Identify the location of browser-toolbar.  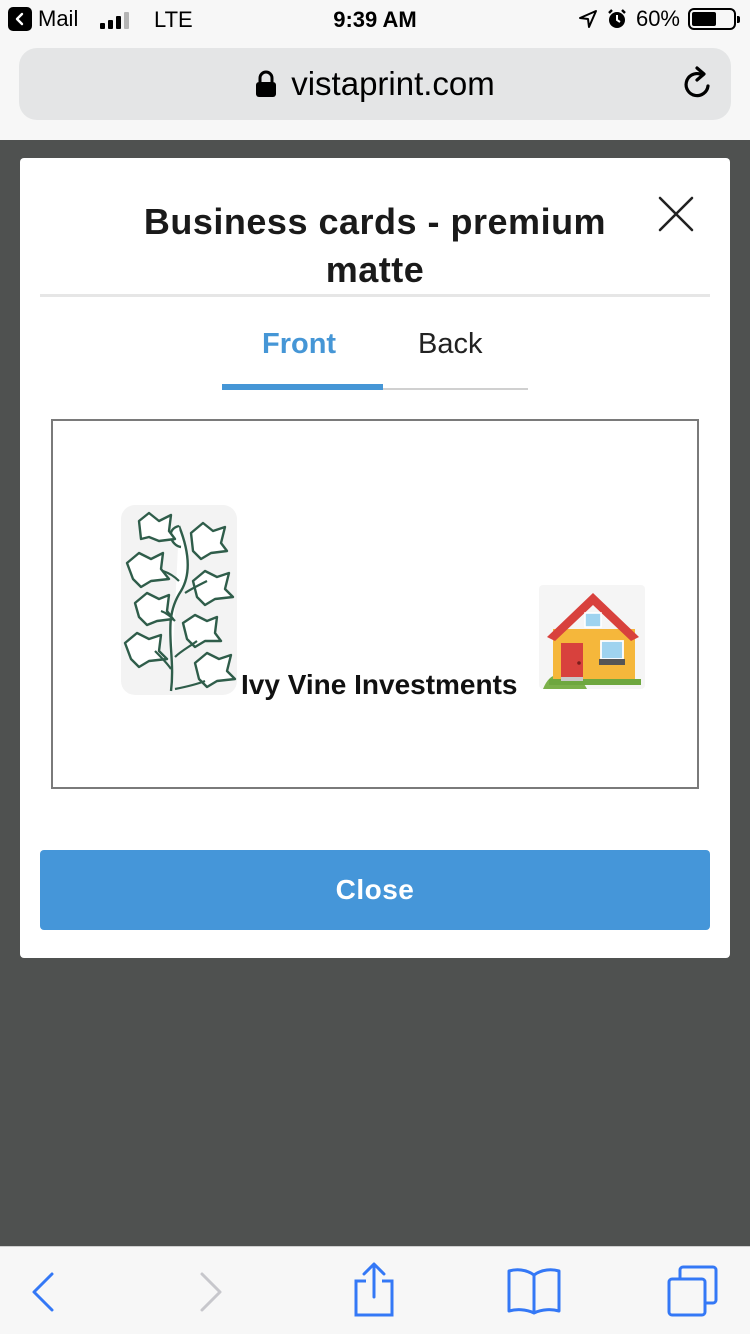
(375, 1290).